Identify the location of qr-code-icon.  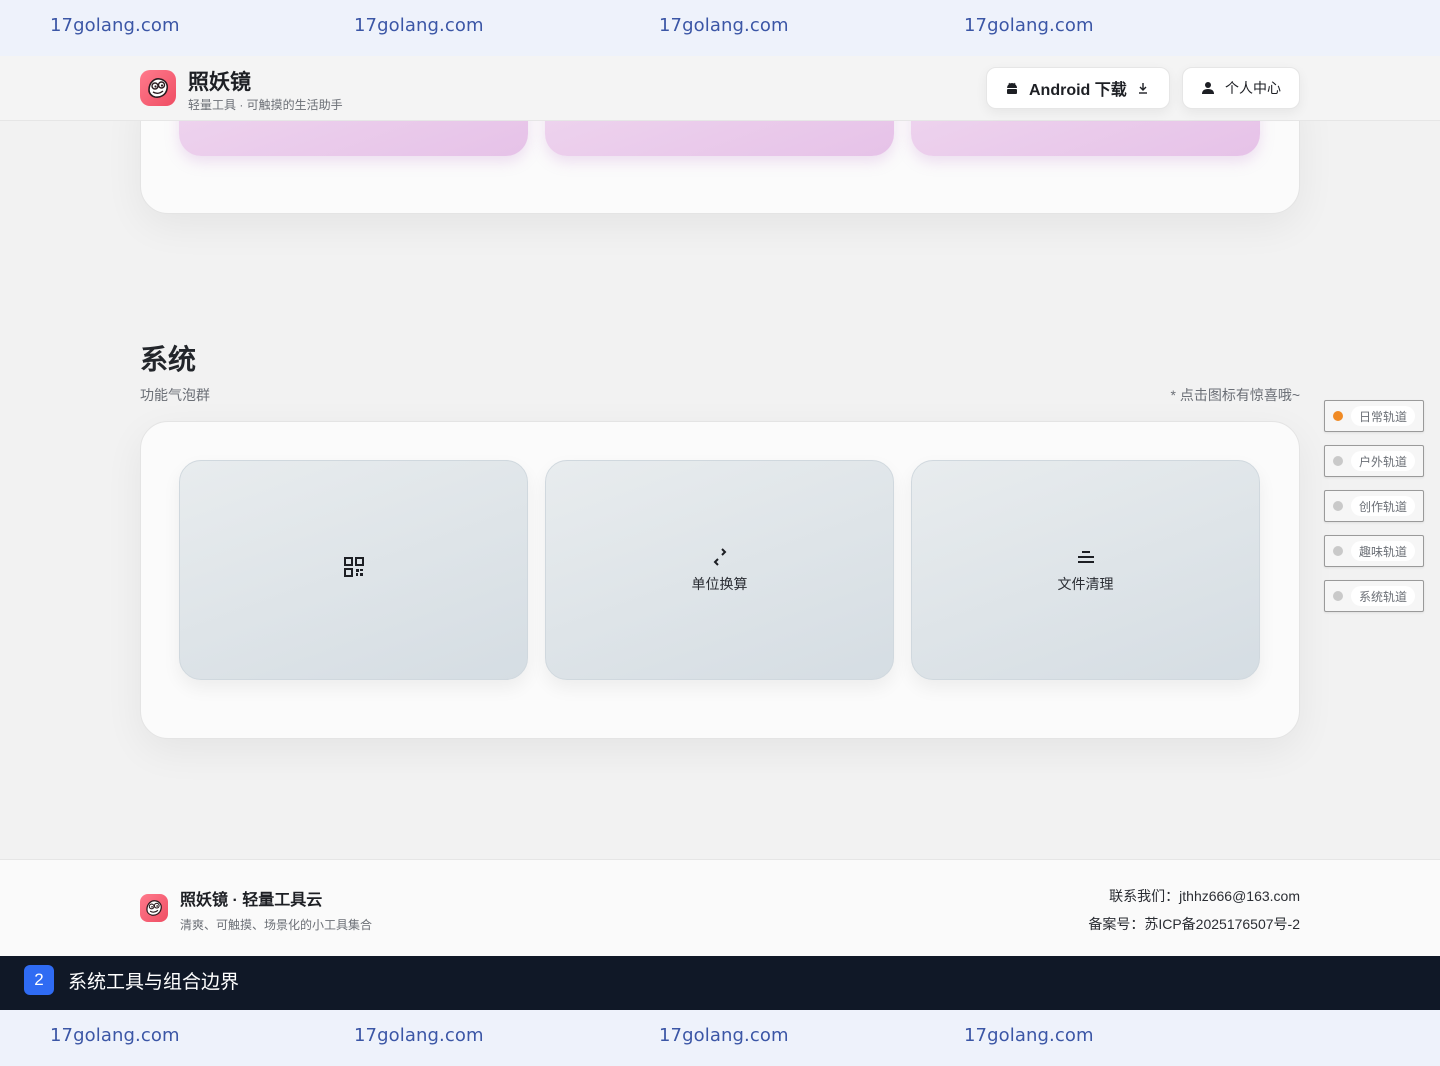
(354, 567).